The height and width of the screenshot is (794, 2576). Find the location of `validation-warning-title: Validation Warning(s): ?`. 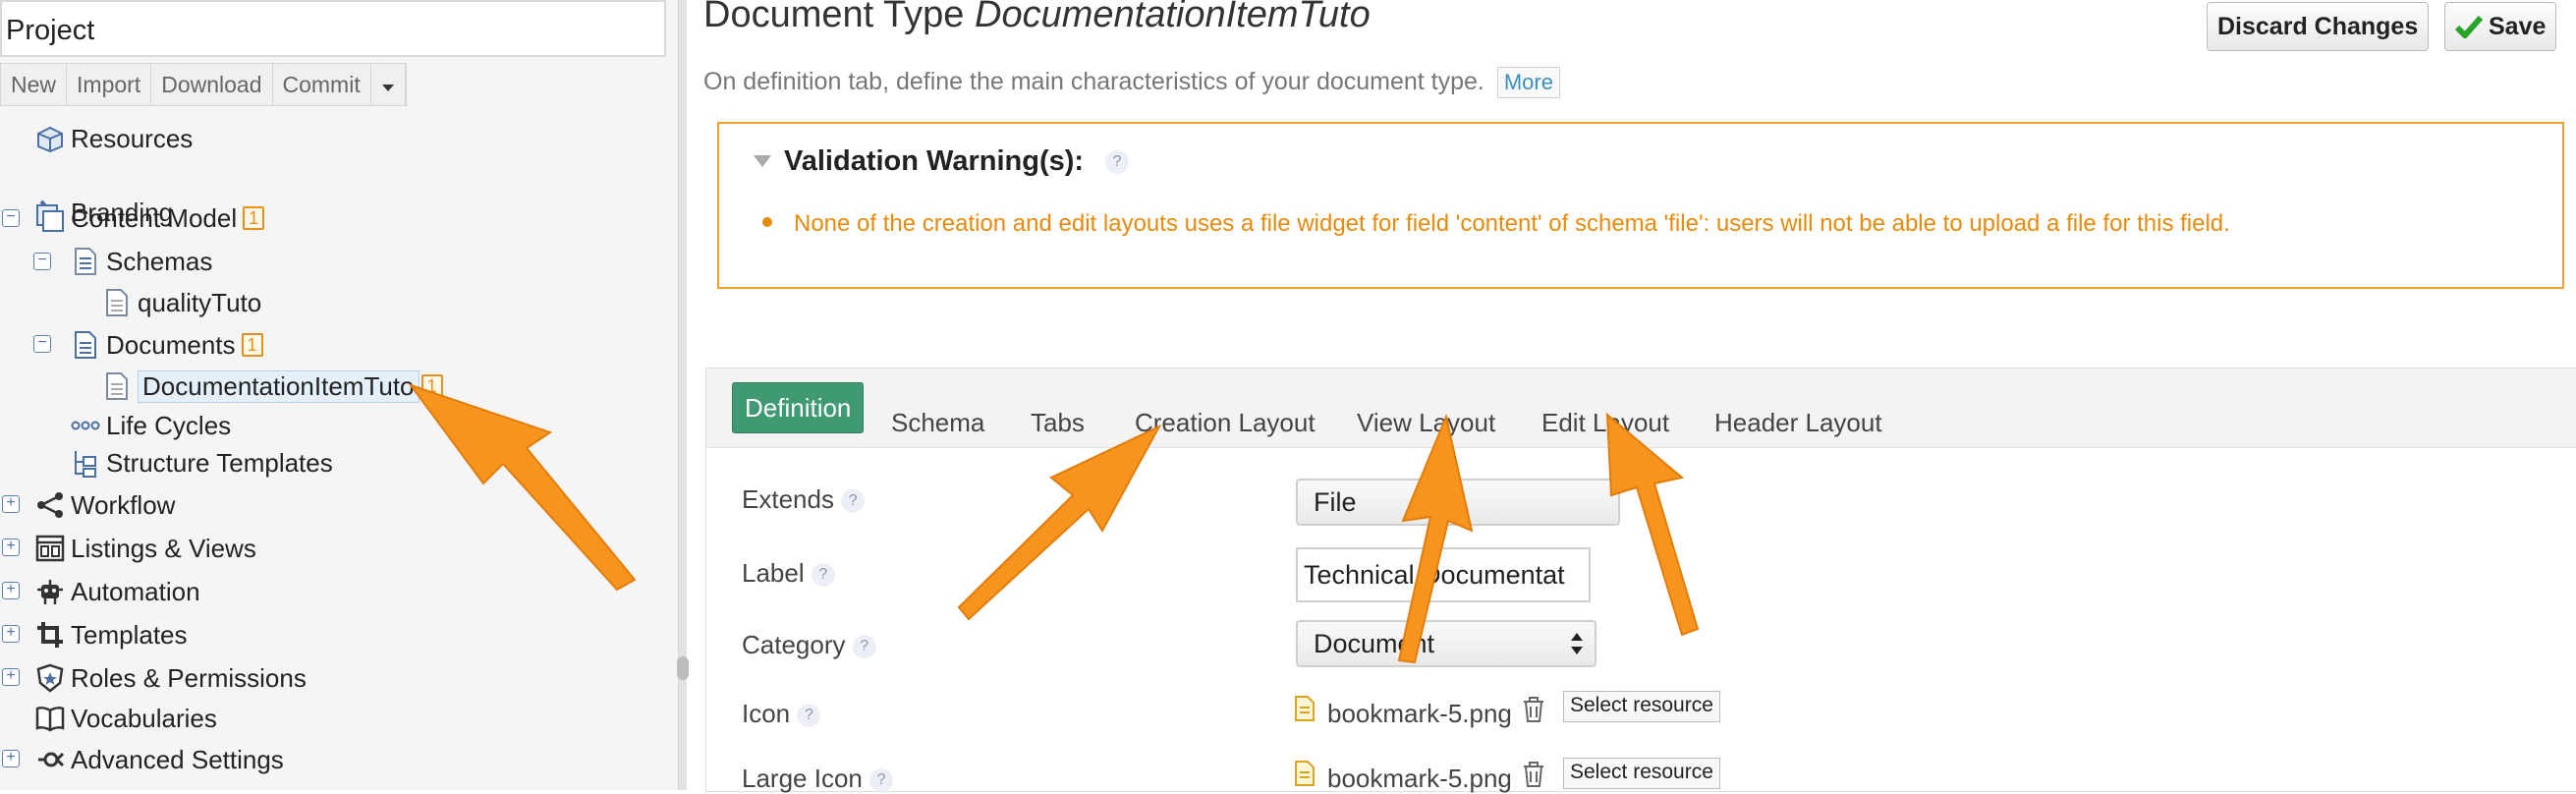

validation-warning-title: Validation Warning(s): ? is located at coordinates (941, 161).